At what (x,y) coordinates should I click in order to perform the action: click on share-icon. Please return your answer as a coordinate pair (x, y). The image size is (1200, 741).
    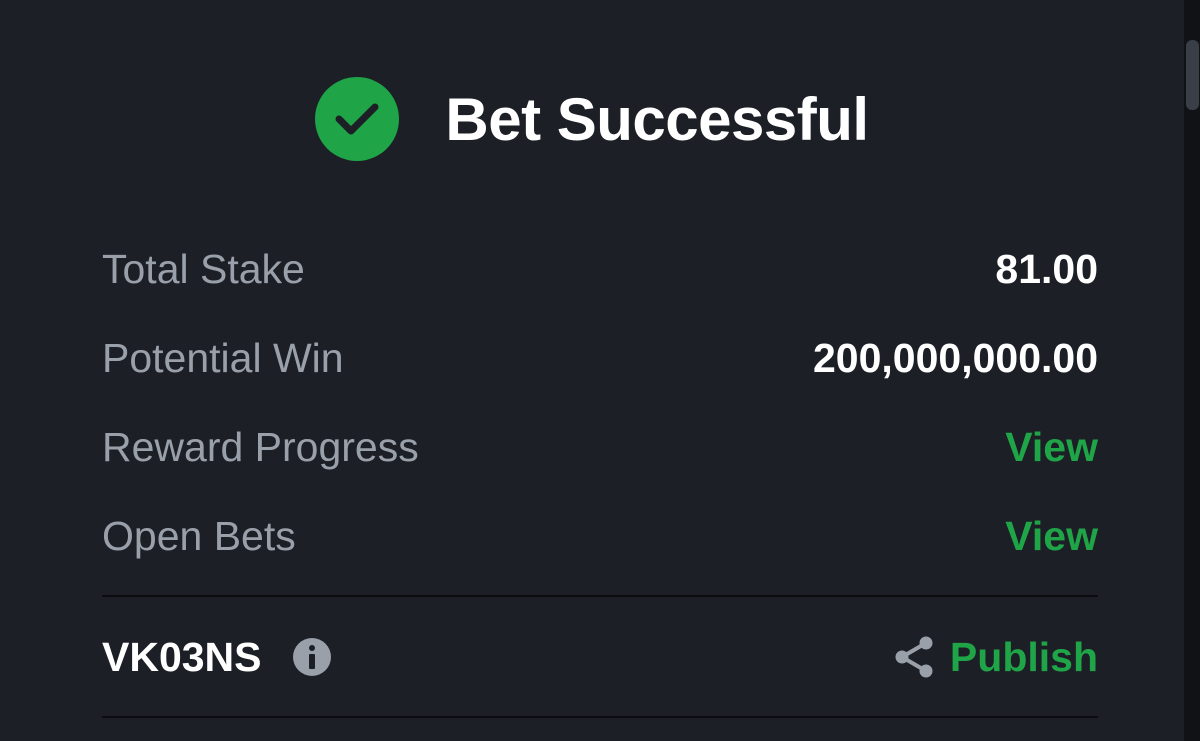
    Looking at the image, I should click on (914, 657).